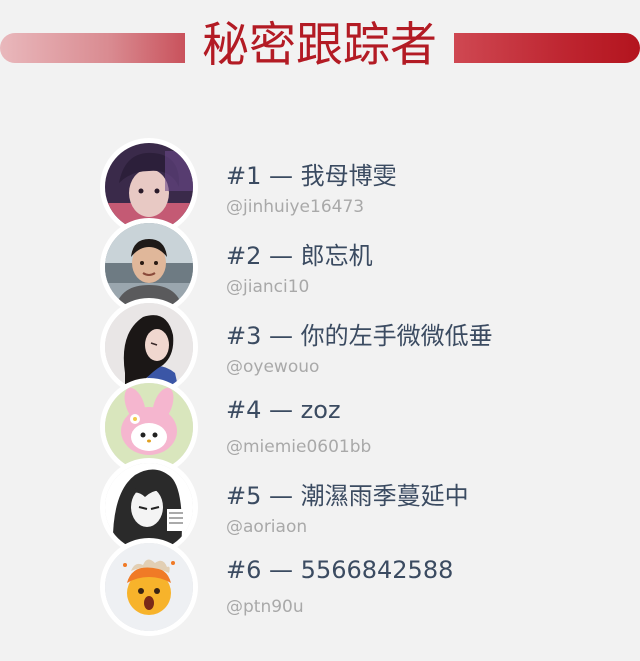  I want to click on user-handle: @jianci10, so click(267, 287).